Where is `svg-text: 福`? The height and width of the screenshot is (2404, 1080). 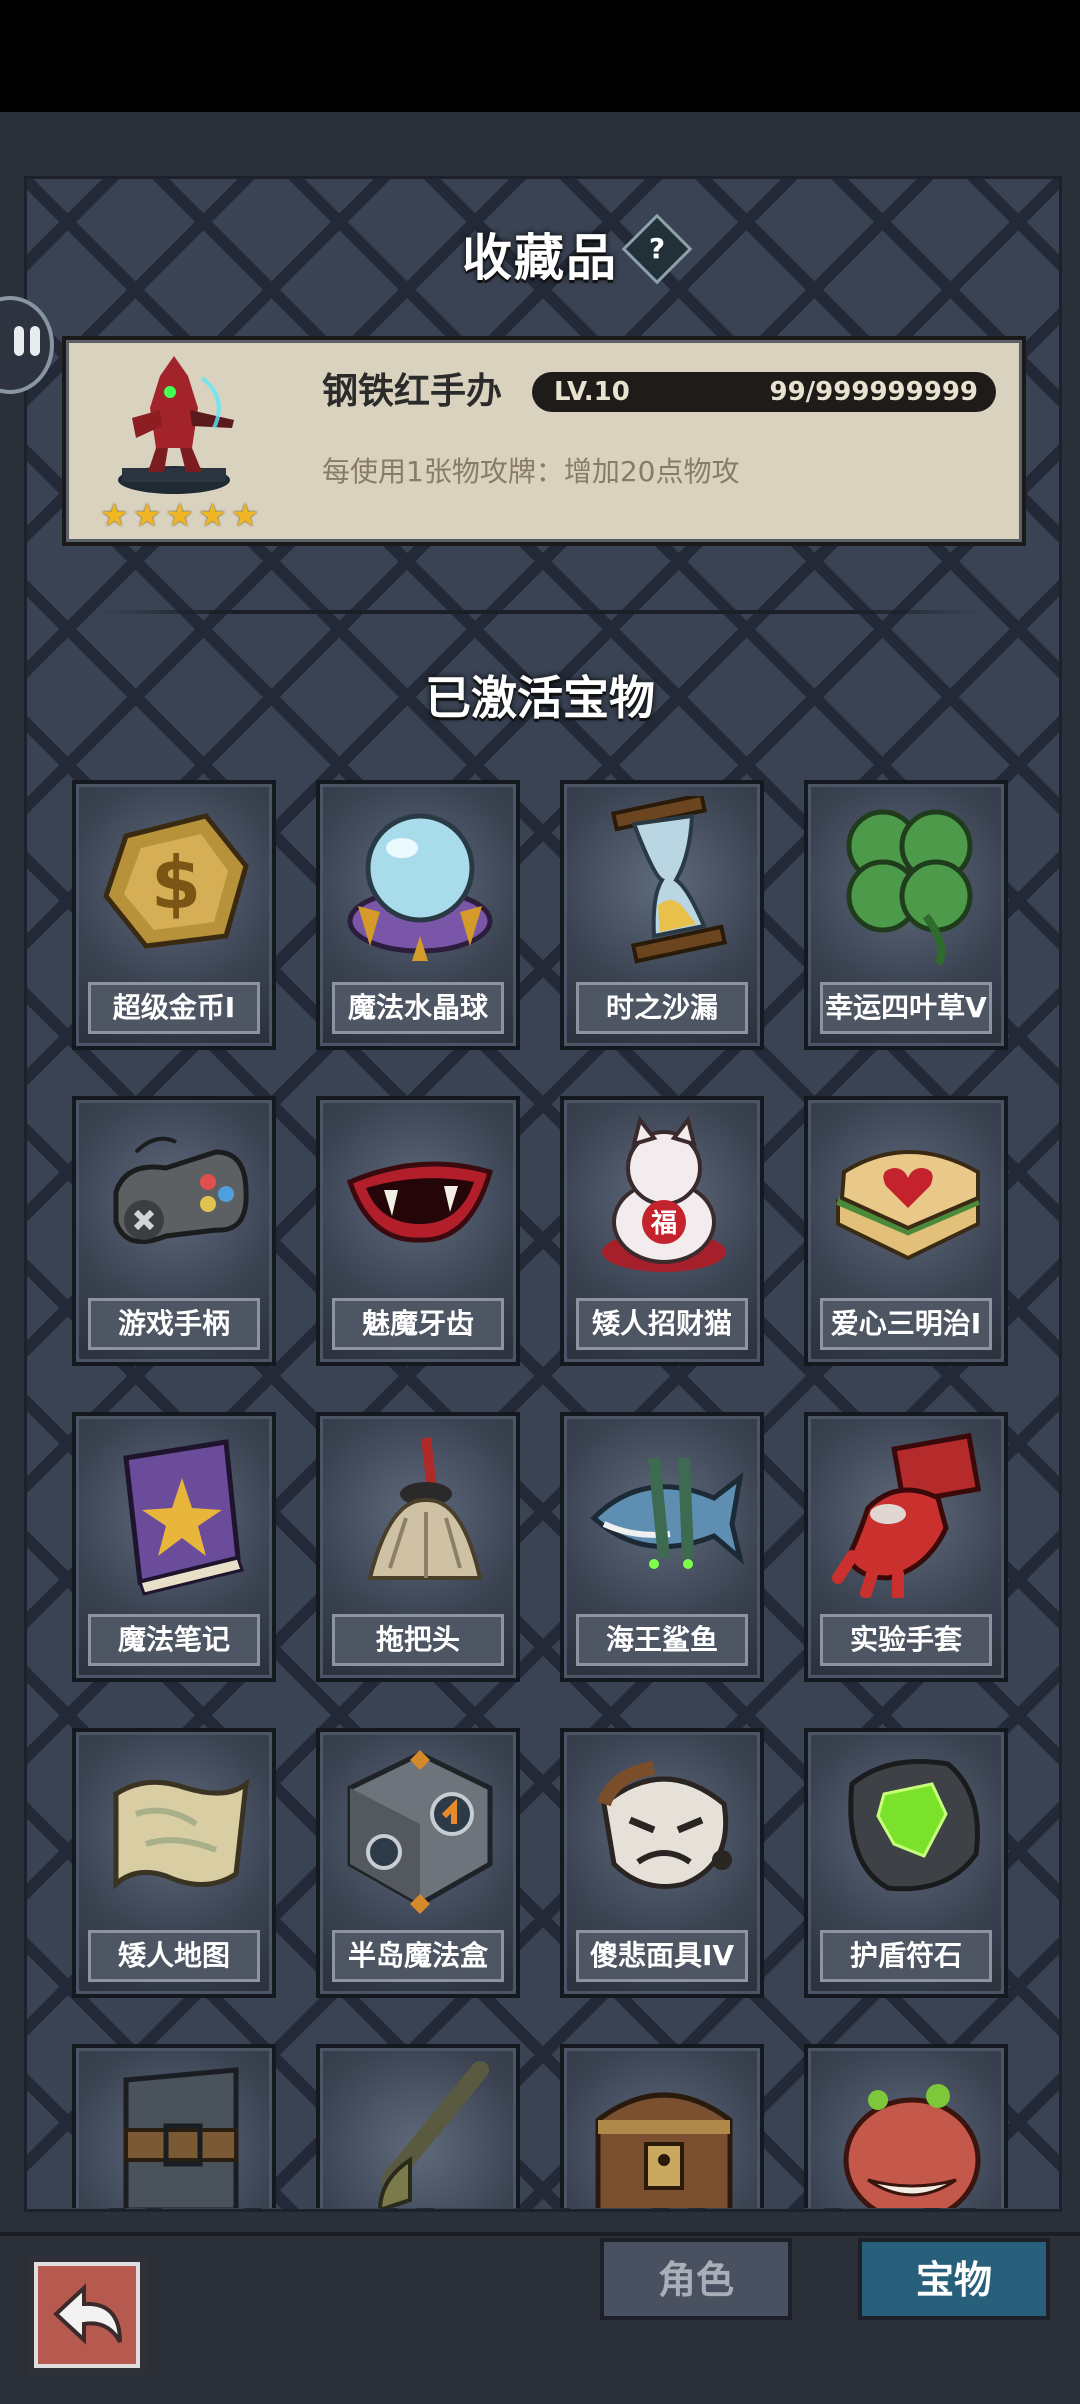
svg-text: 福 is located at coordinates (663, 1224).